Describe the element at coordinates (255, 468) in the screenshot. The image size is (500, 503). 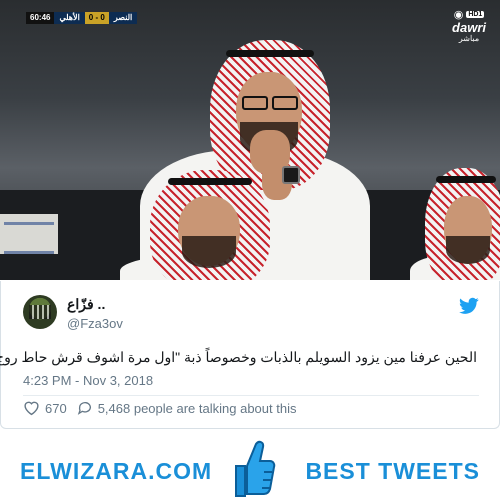
I see `thumbs-up-icon` at that location.